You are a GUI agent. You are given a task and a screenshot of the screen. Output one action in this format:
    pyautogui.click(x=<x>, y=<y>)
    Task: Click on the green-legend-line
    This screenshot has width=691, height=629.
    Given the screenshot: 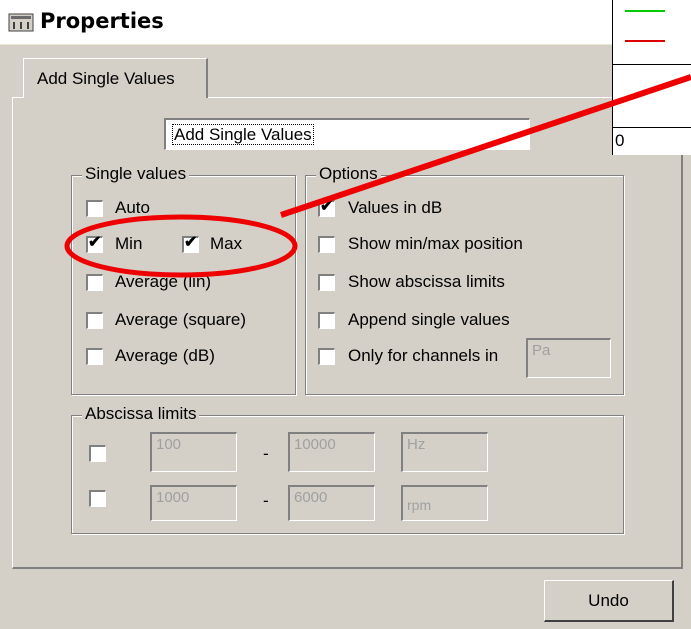 What is the action you would take?
    pyautogui.click(x=645, y=11)
    